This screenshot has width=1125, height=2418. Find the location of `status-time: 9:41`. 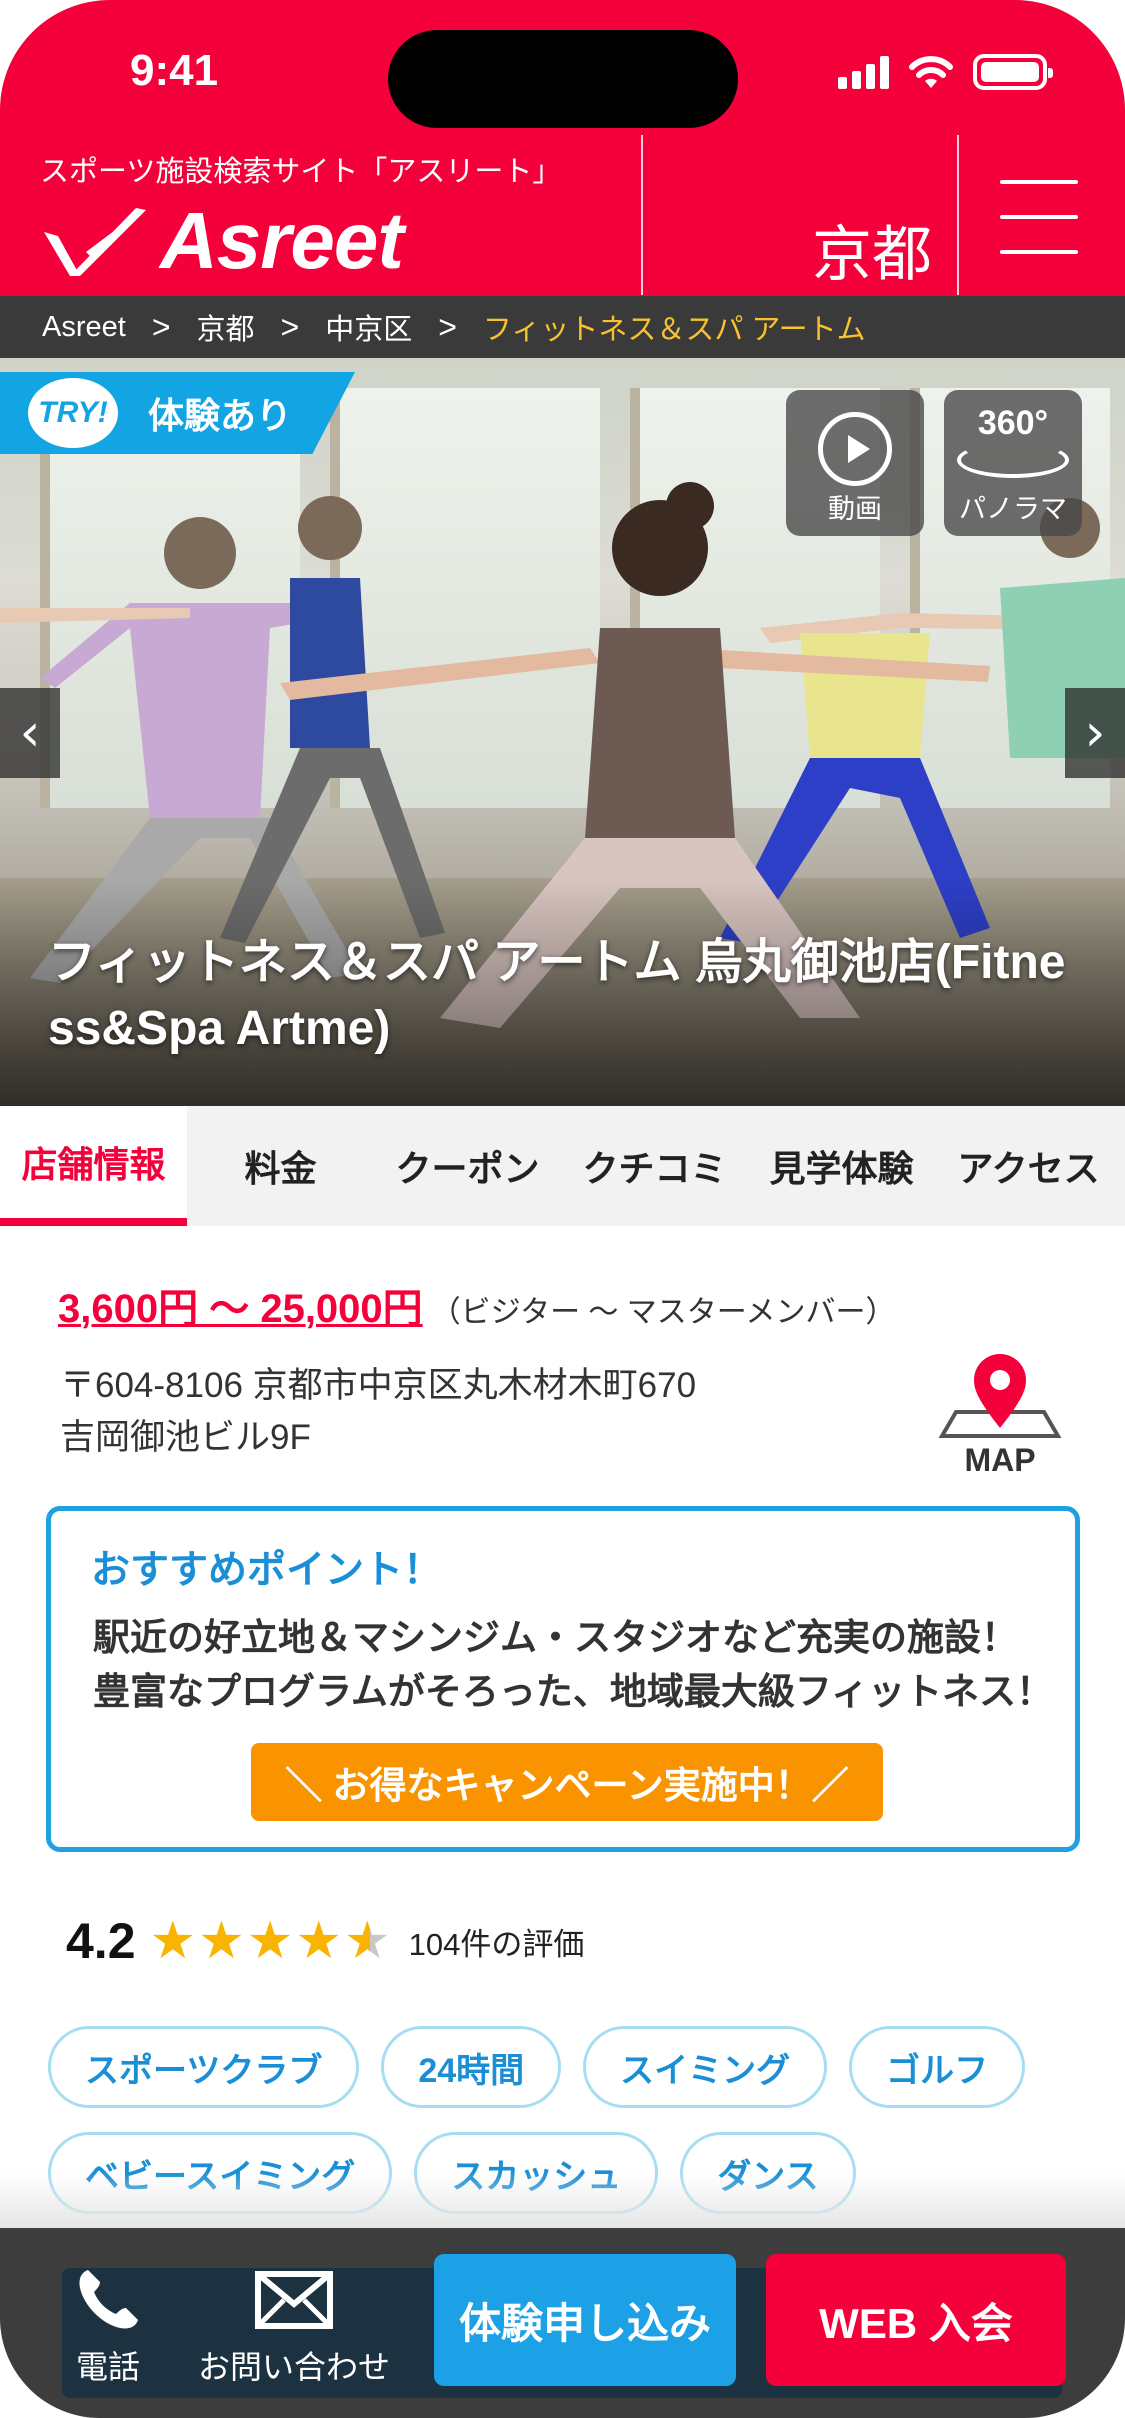

status-time: 9:41 is located at coordinates (174, 70).